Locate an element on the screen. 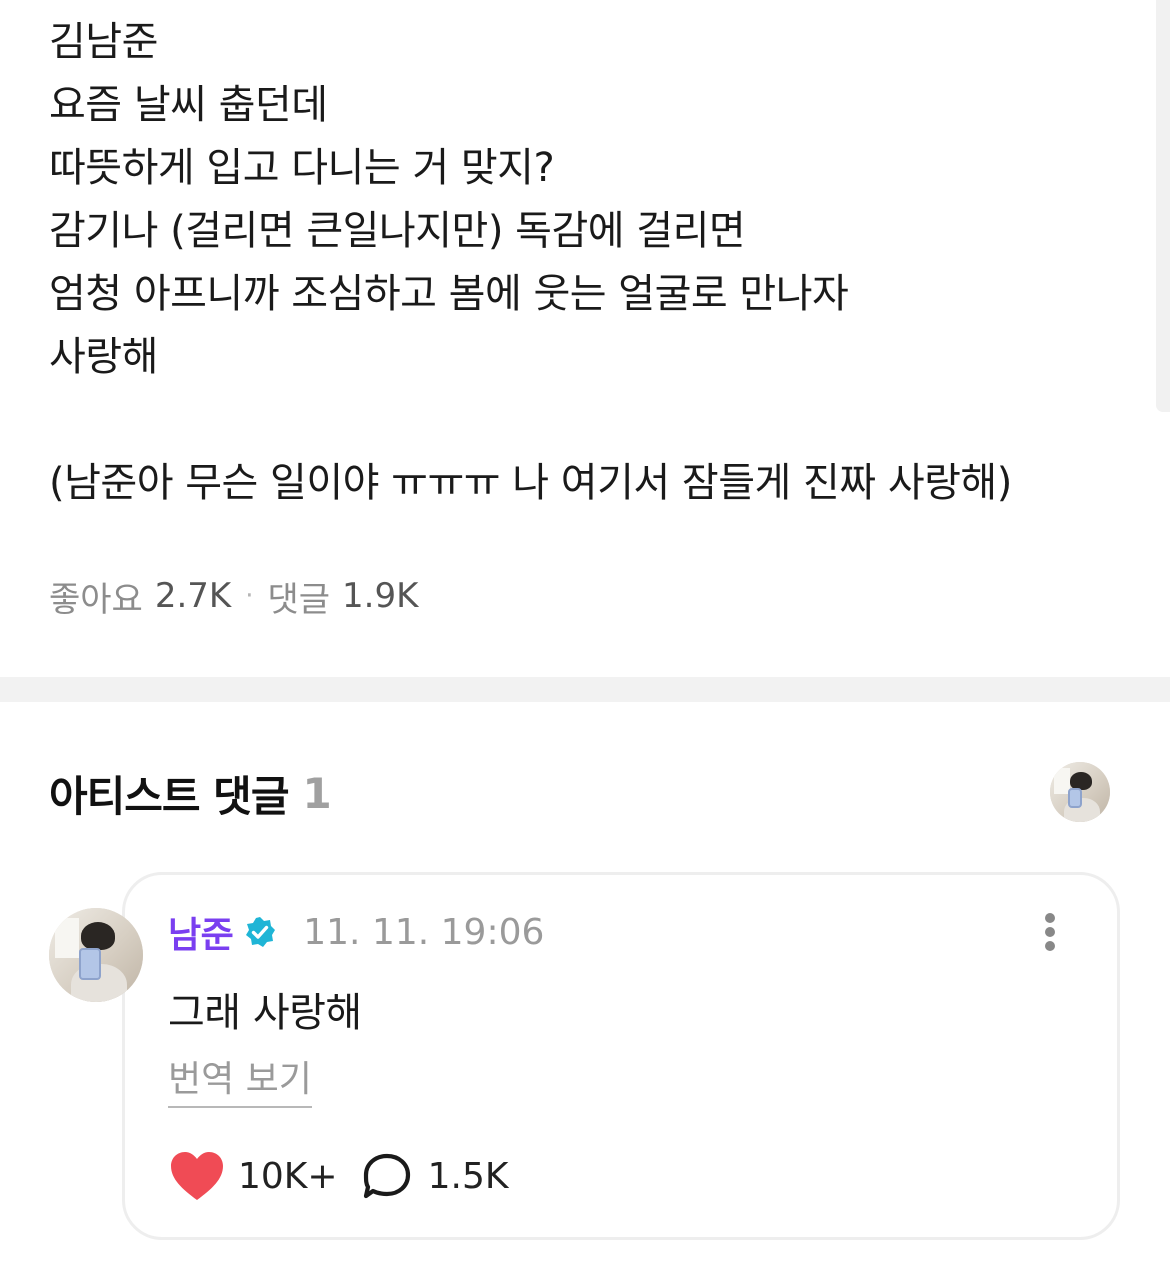  translate-link: 번역 보기 is located at coordinates (240, 1079).